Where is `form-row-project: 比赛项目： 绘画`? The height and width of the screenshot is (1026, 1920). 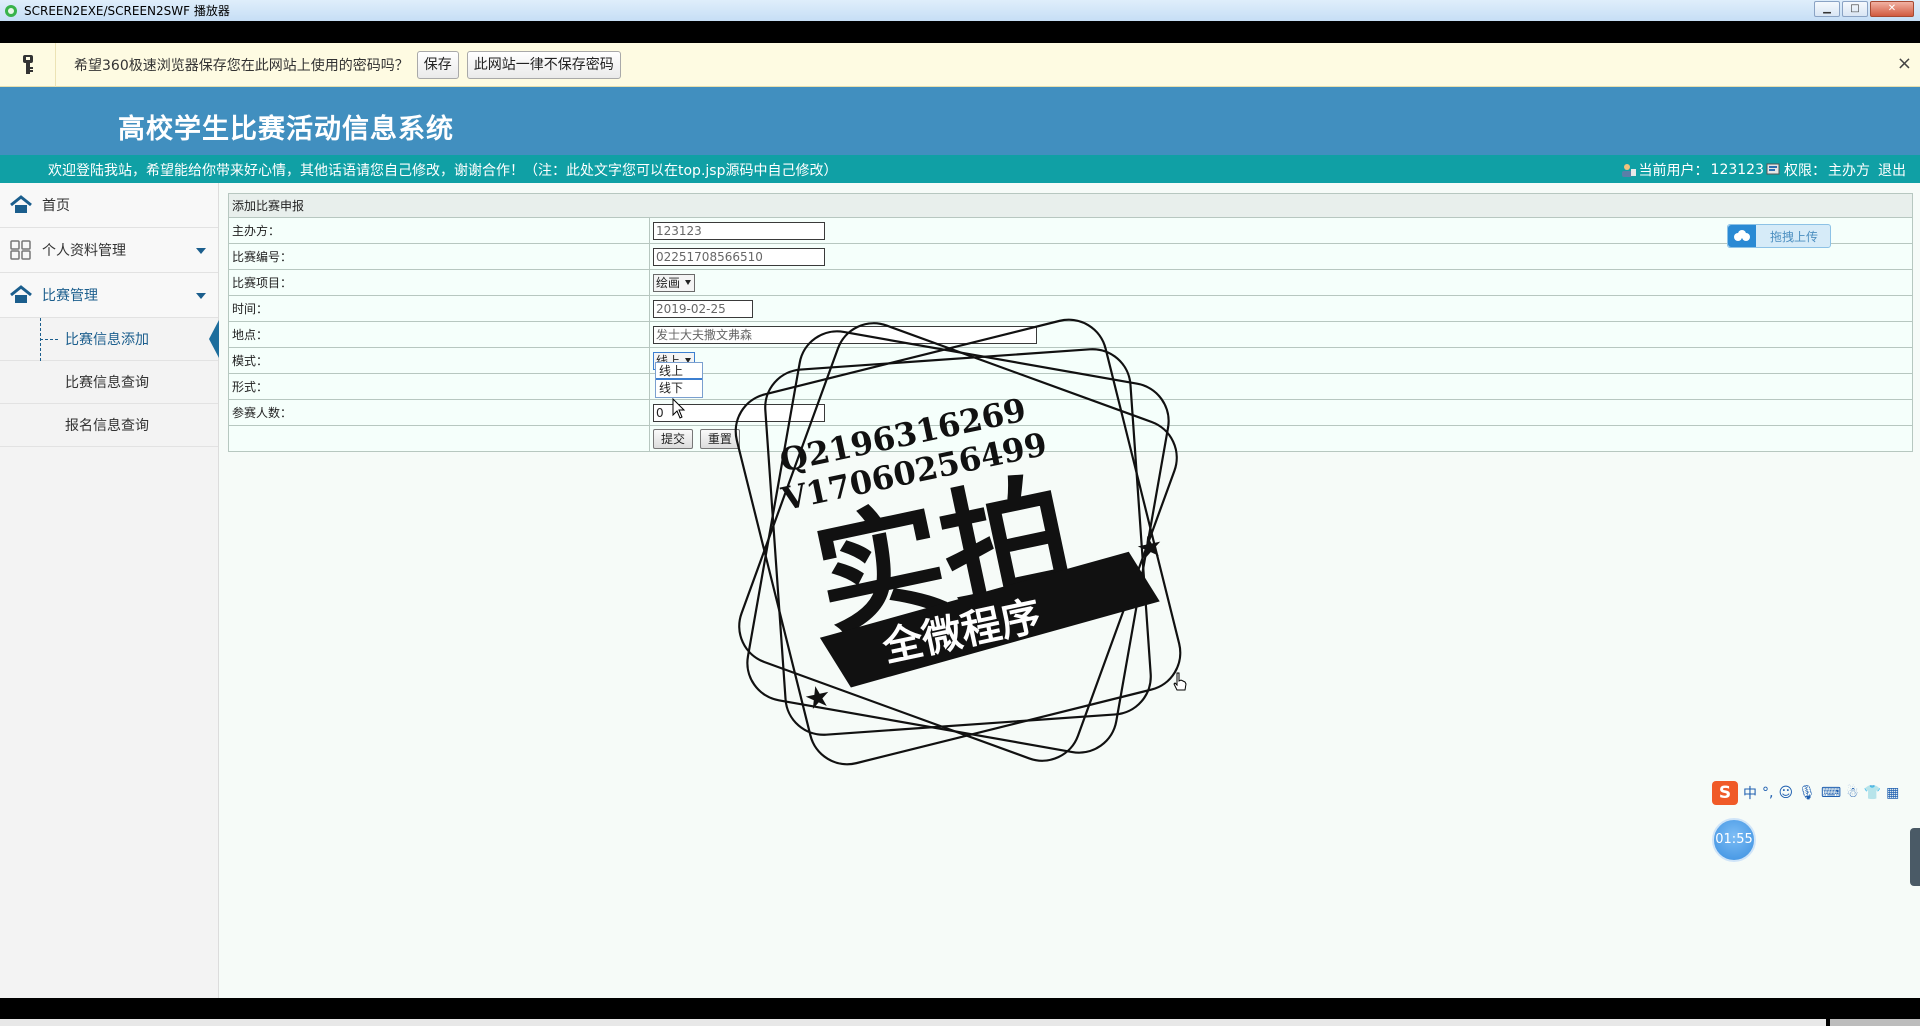
form-row-project: 比赛项目： 绘画 is located at coordinates (1070, 282).